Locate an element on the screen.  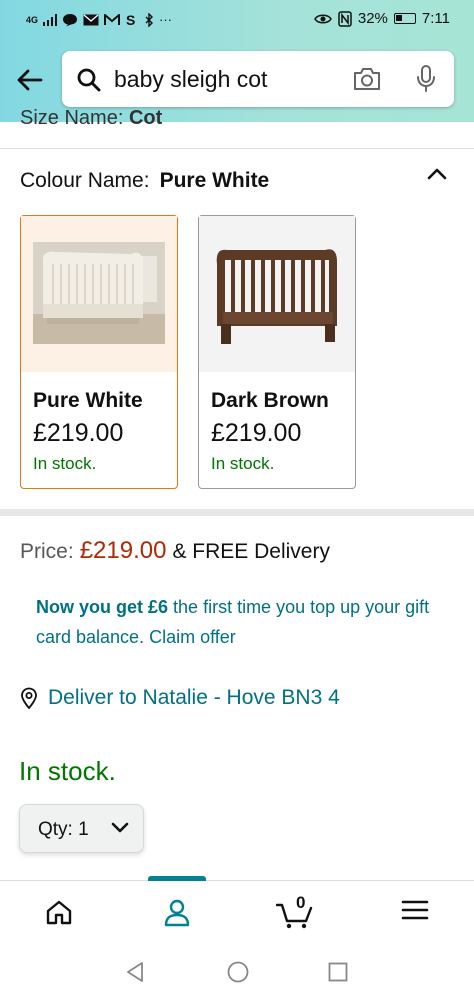
gmail-icon is located at coordinates (112, 19).